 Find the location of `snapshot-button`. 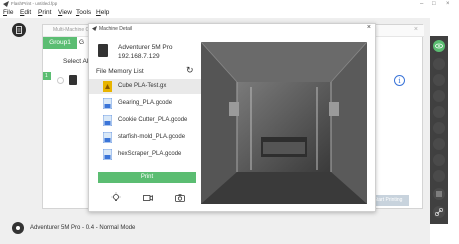

snapshot-button is located at coordinates (180, 198).